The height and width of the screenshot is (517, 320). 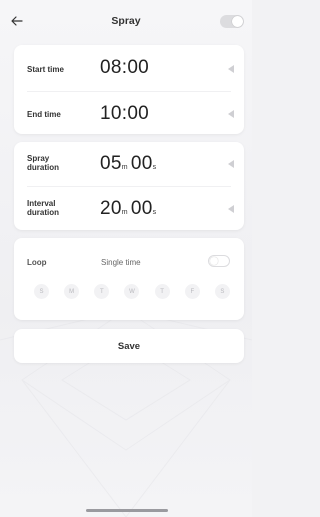 I want to click on interval-duration-label: Interval duration, so click(x=57, y=208).